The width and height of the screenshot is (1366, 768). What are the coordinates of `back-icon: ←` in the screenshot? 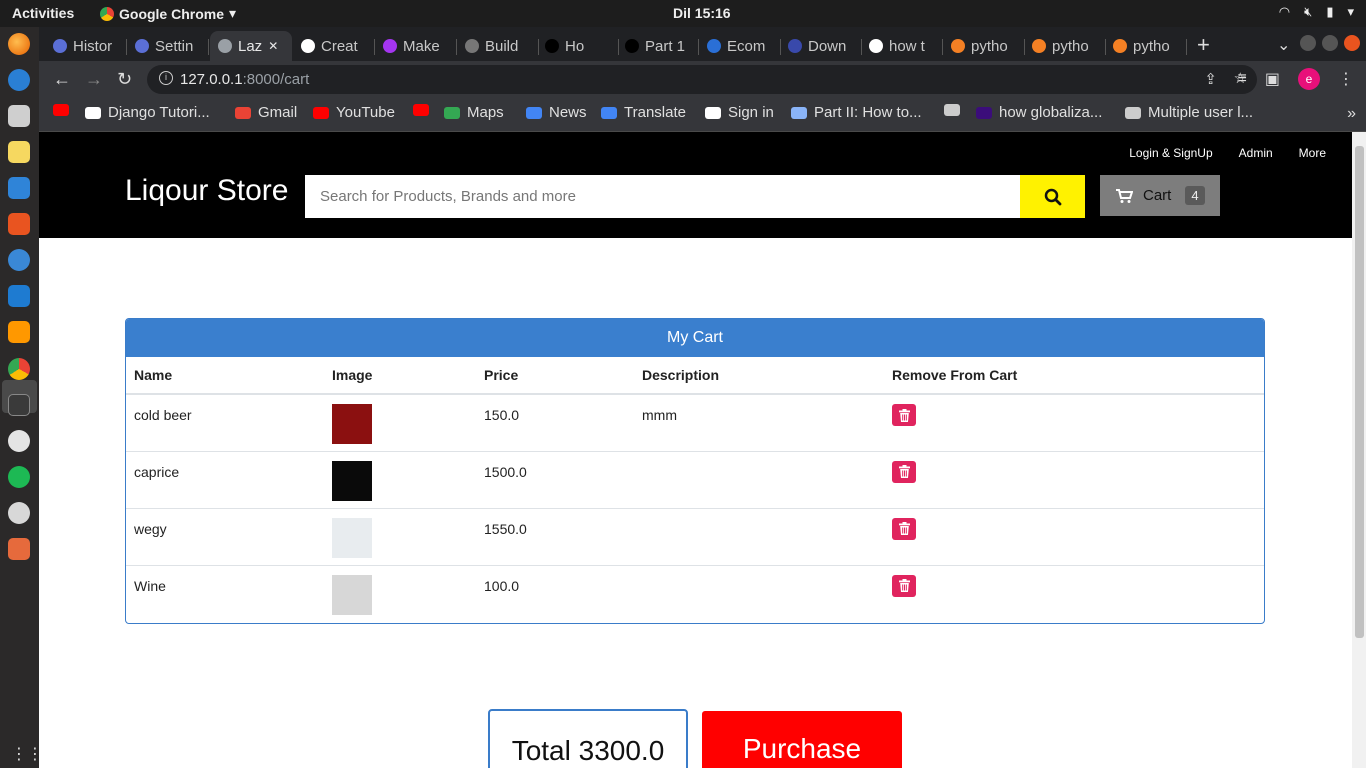 It's located at (62, 79).